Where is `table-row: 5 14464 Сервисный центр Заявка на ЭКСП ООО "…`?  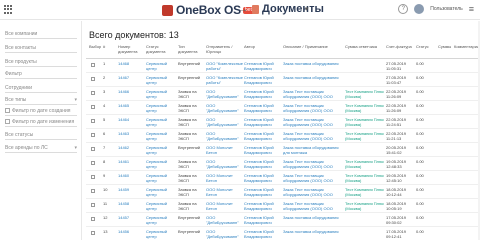
table-row: 5 14464 Сервисный центр Заявка на ЭКСП ООО "… is located at coordinates (282, 122).